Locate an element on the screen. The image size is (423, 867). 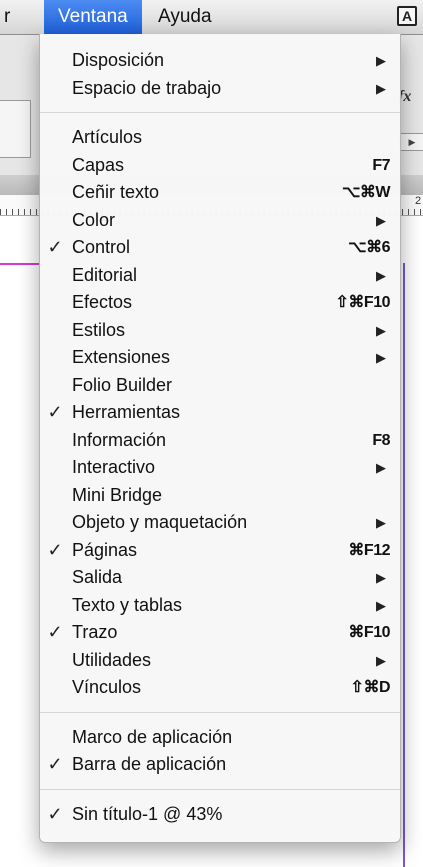
menu-item-interactivo: Interactivo ▶ is located at coordinates (220, 468).